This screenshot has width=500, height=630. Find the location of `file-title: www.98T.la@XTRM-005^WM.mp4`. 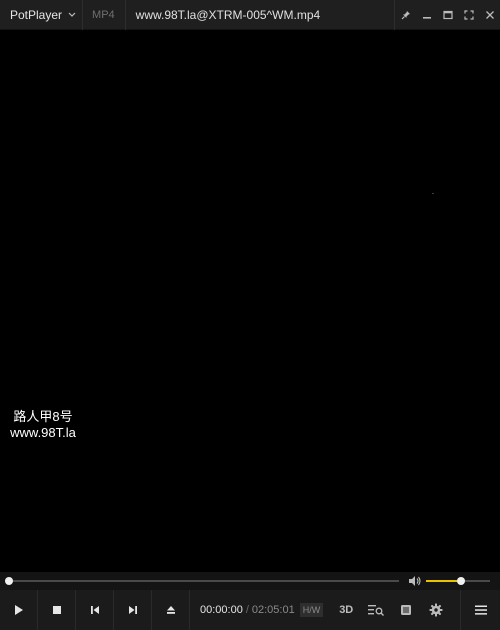

file-title: www.98T.la@XTRM-005^WM.mp4 is located at coordinates (228, 14).